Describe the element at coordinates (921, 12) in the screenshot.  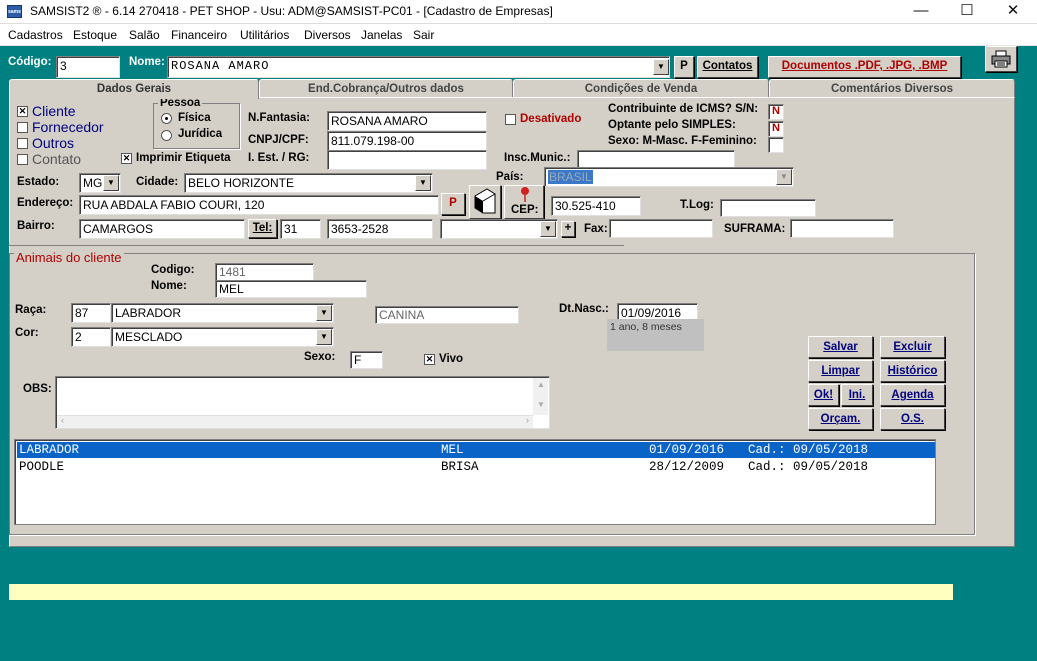
I see `minimize-button: —` at that location.